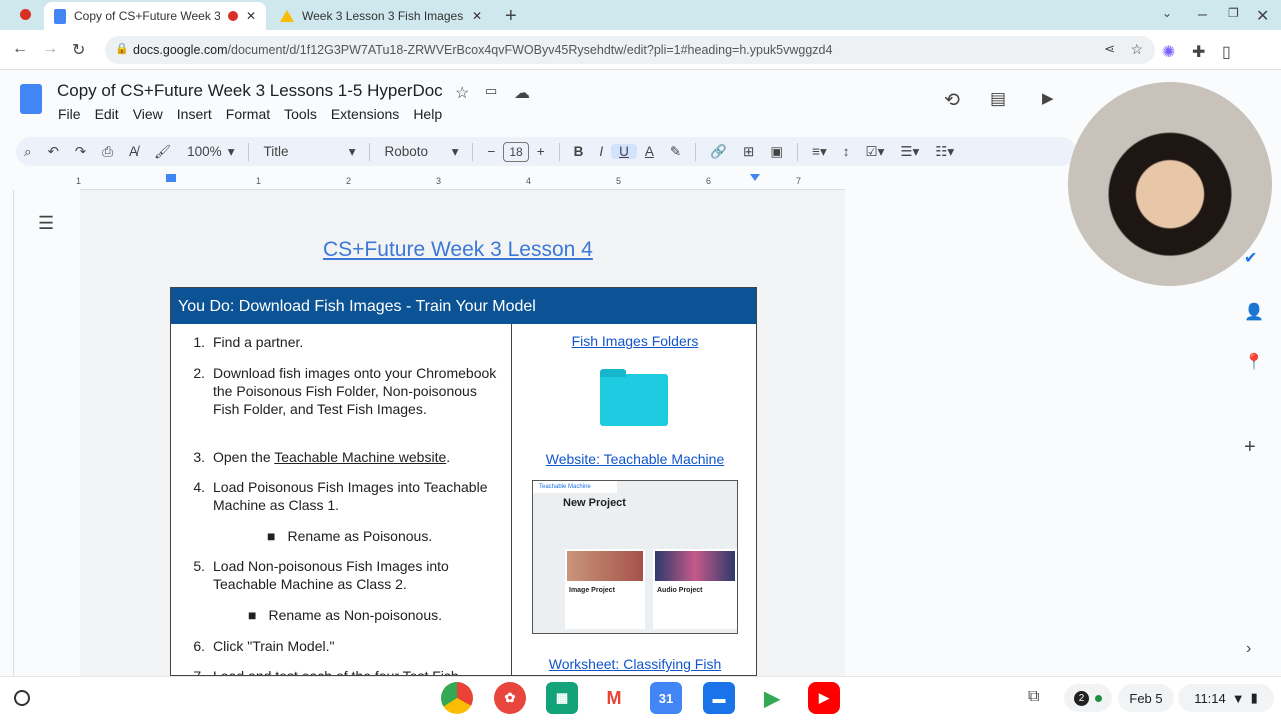  Describe the element at coordinates (1088, 698) in the screenshot. I see `notification-tray: 2` at that location.